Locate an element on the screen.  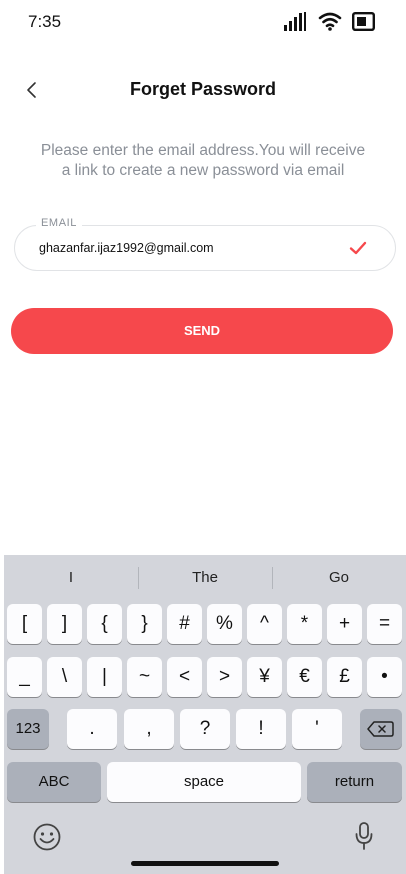
key: ? is located at coordinates (205, 729).